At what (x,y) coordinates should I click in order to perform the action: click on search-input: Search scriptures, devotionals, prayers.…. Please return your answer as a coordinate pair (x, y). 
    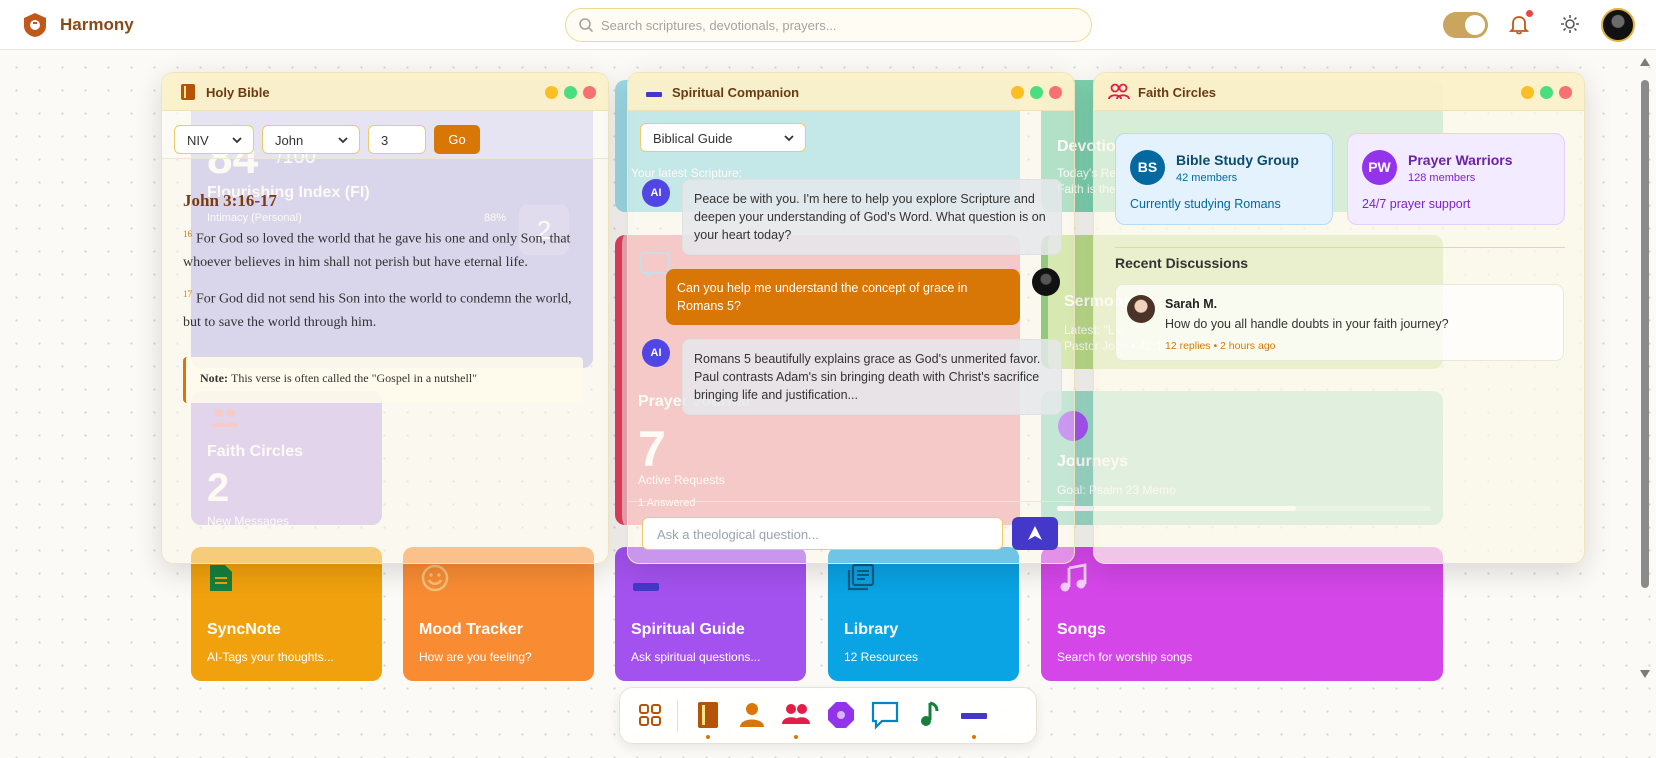
    Looking at the image, I should click on (828, 25).